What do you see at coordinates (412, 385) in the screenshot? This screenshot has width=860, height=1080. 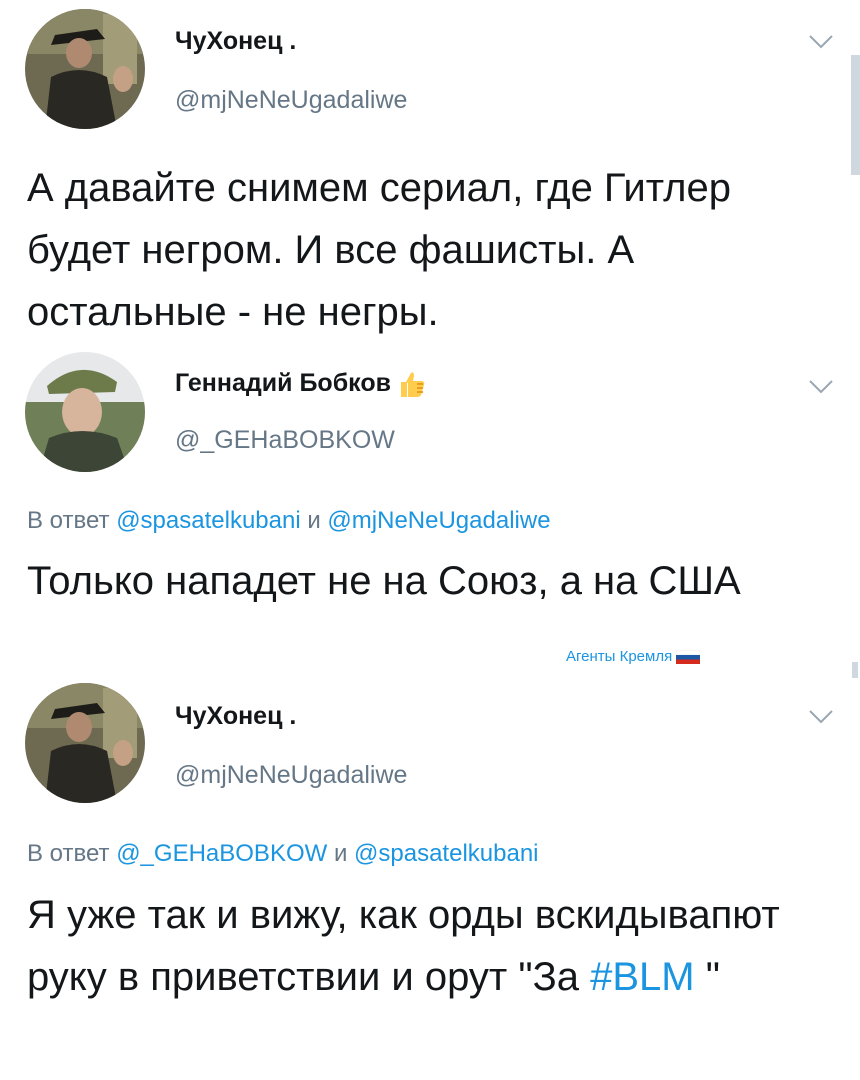 I see `thumbs-up-icon` at bounding box center [412, 385].